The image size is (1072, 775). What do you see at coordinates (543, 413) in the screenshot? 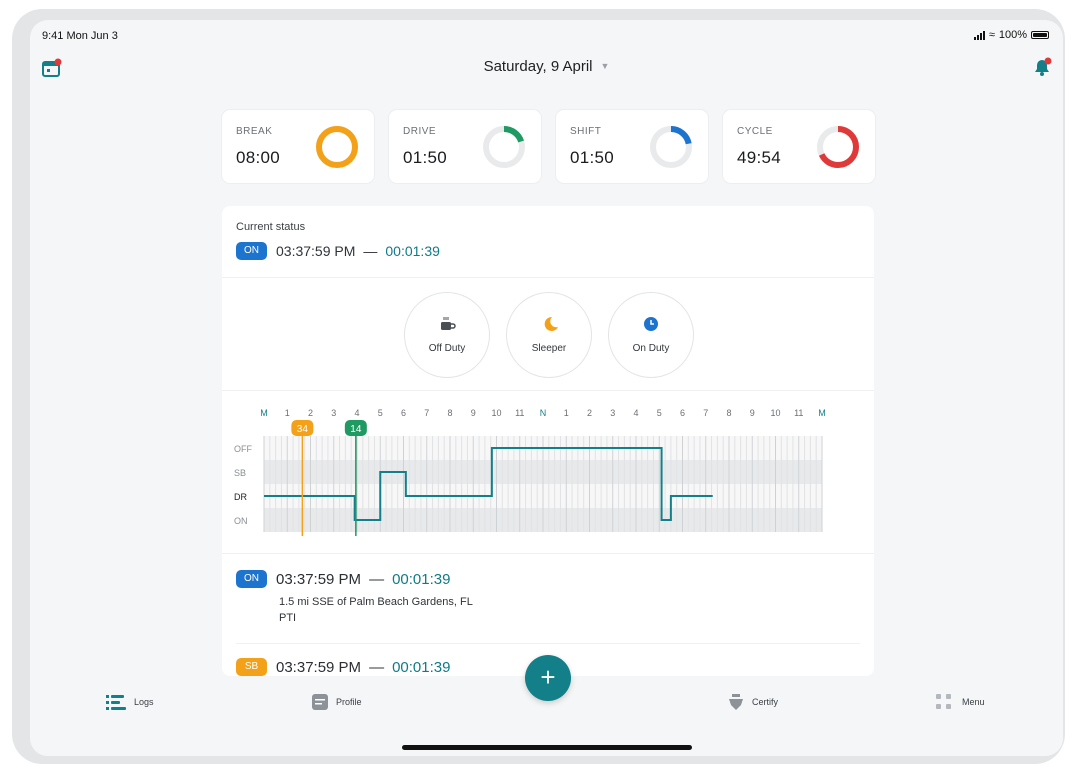
I see `graph-hour-label: N` at bounding box center [543, 413].